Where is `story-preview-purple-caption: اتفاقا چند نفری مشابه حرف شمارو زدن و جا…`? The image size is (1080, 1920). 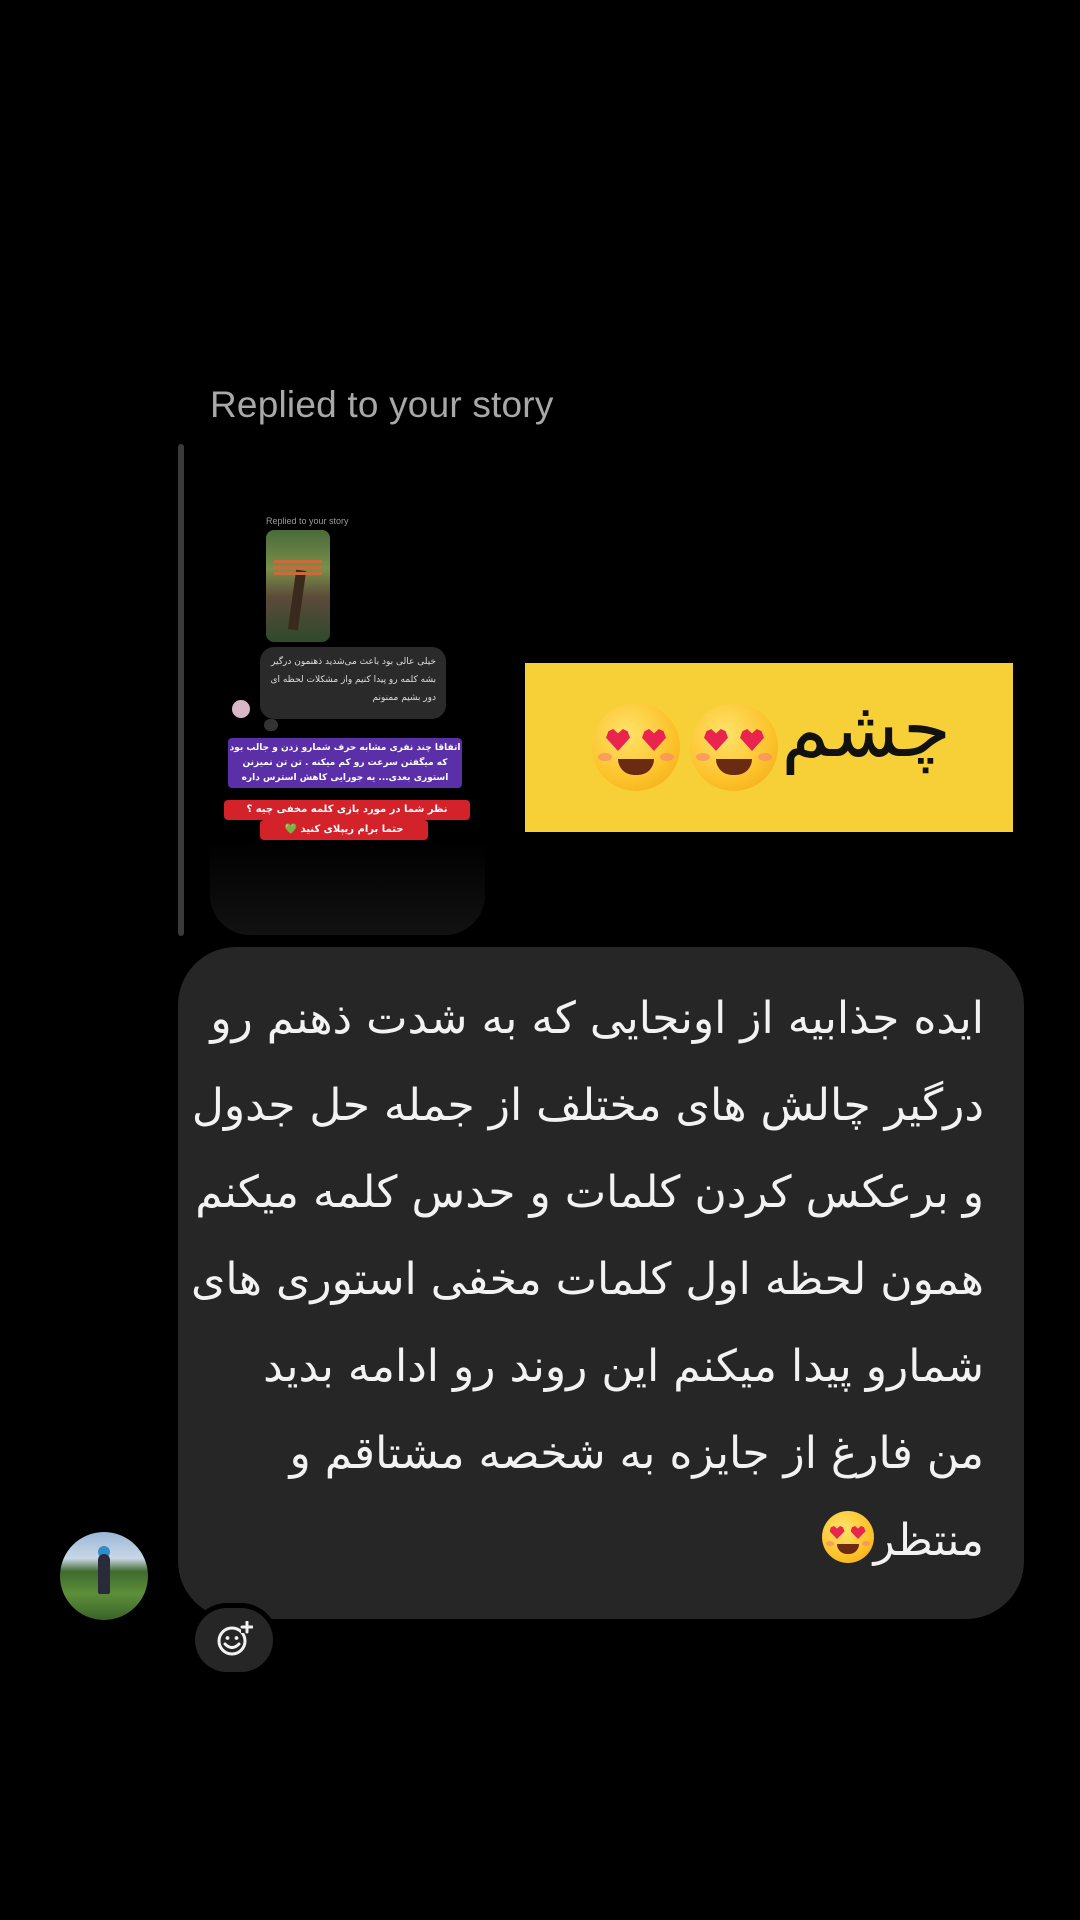
story-preview-purple-caption: اتفاقا چند نفری مشابه حرف شمارو زدن و جا… is located at coordinates (345, 763).